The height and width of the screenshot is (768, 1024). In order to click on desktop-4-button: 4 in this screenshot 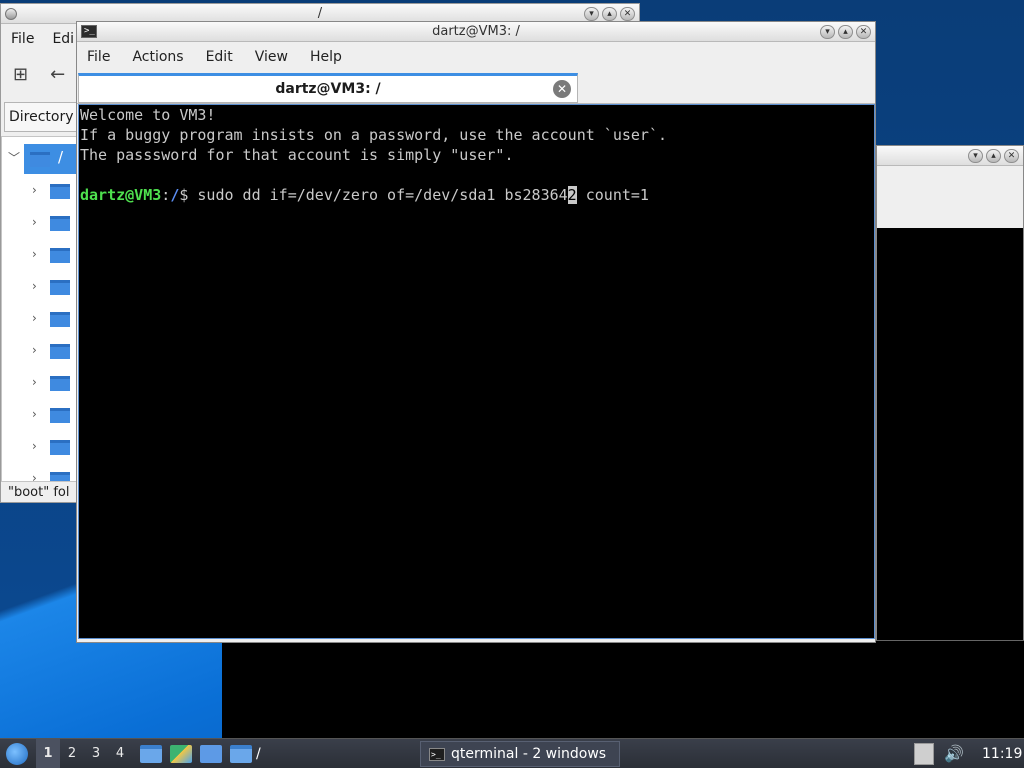, I will do `click(120, 753)`.